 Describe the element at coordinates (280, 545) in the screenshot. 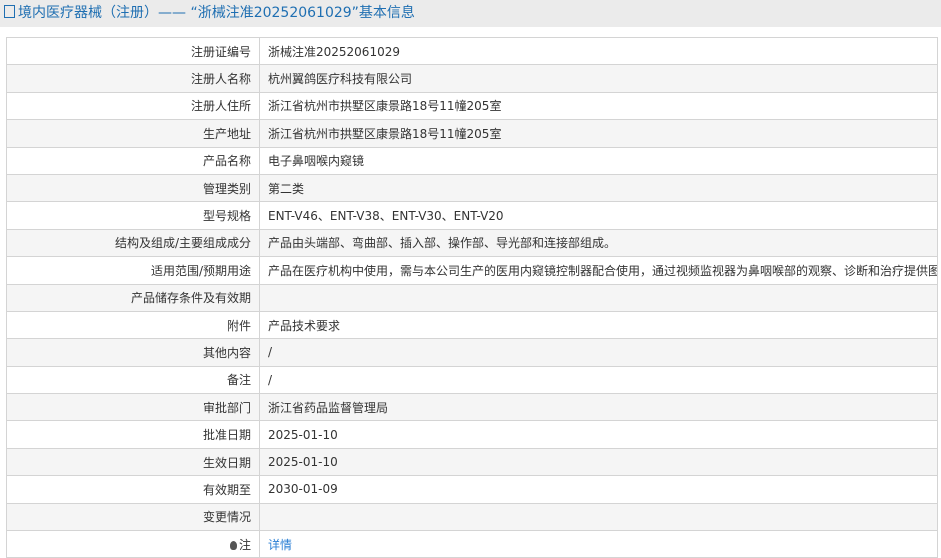

I see `details-link: 详情` at that location.